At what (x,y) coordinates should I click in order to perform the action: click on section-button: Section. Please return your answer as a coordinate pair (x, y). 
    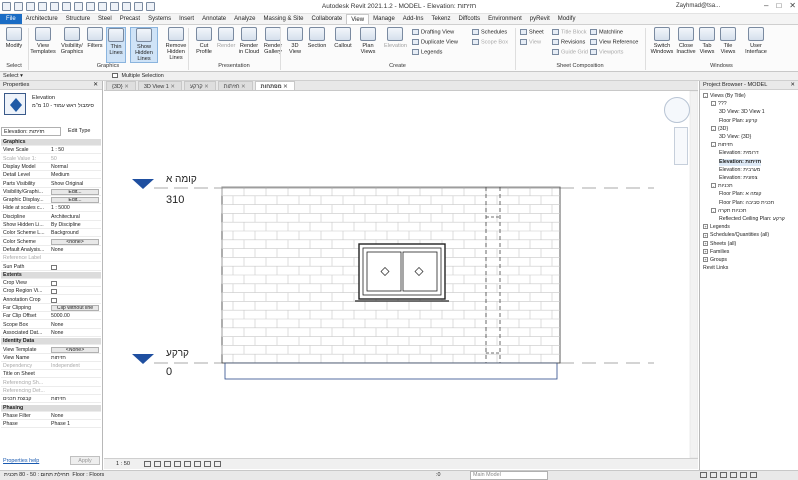
    Looking at the image, I should click on (317, 45).